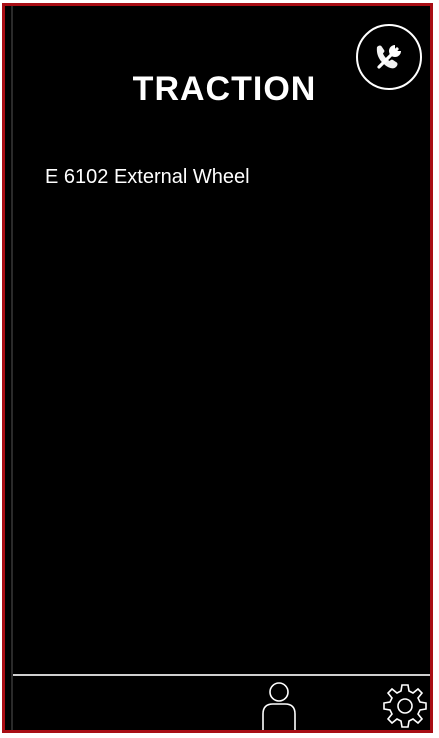 The height and width of the screenshot is (738, 439). I want to click on bottom-toolbar, so click(221, 702).